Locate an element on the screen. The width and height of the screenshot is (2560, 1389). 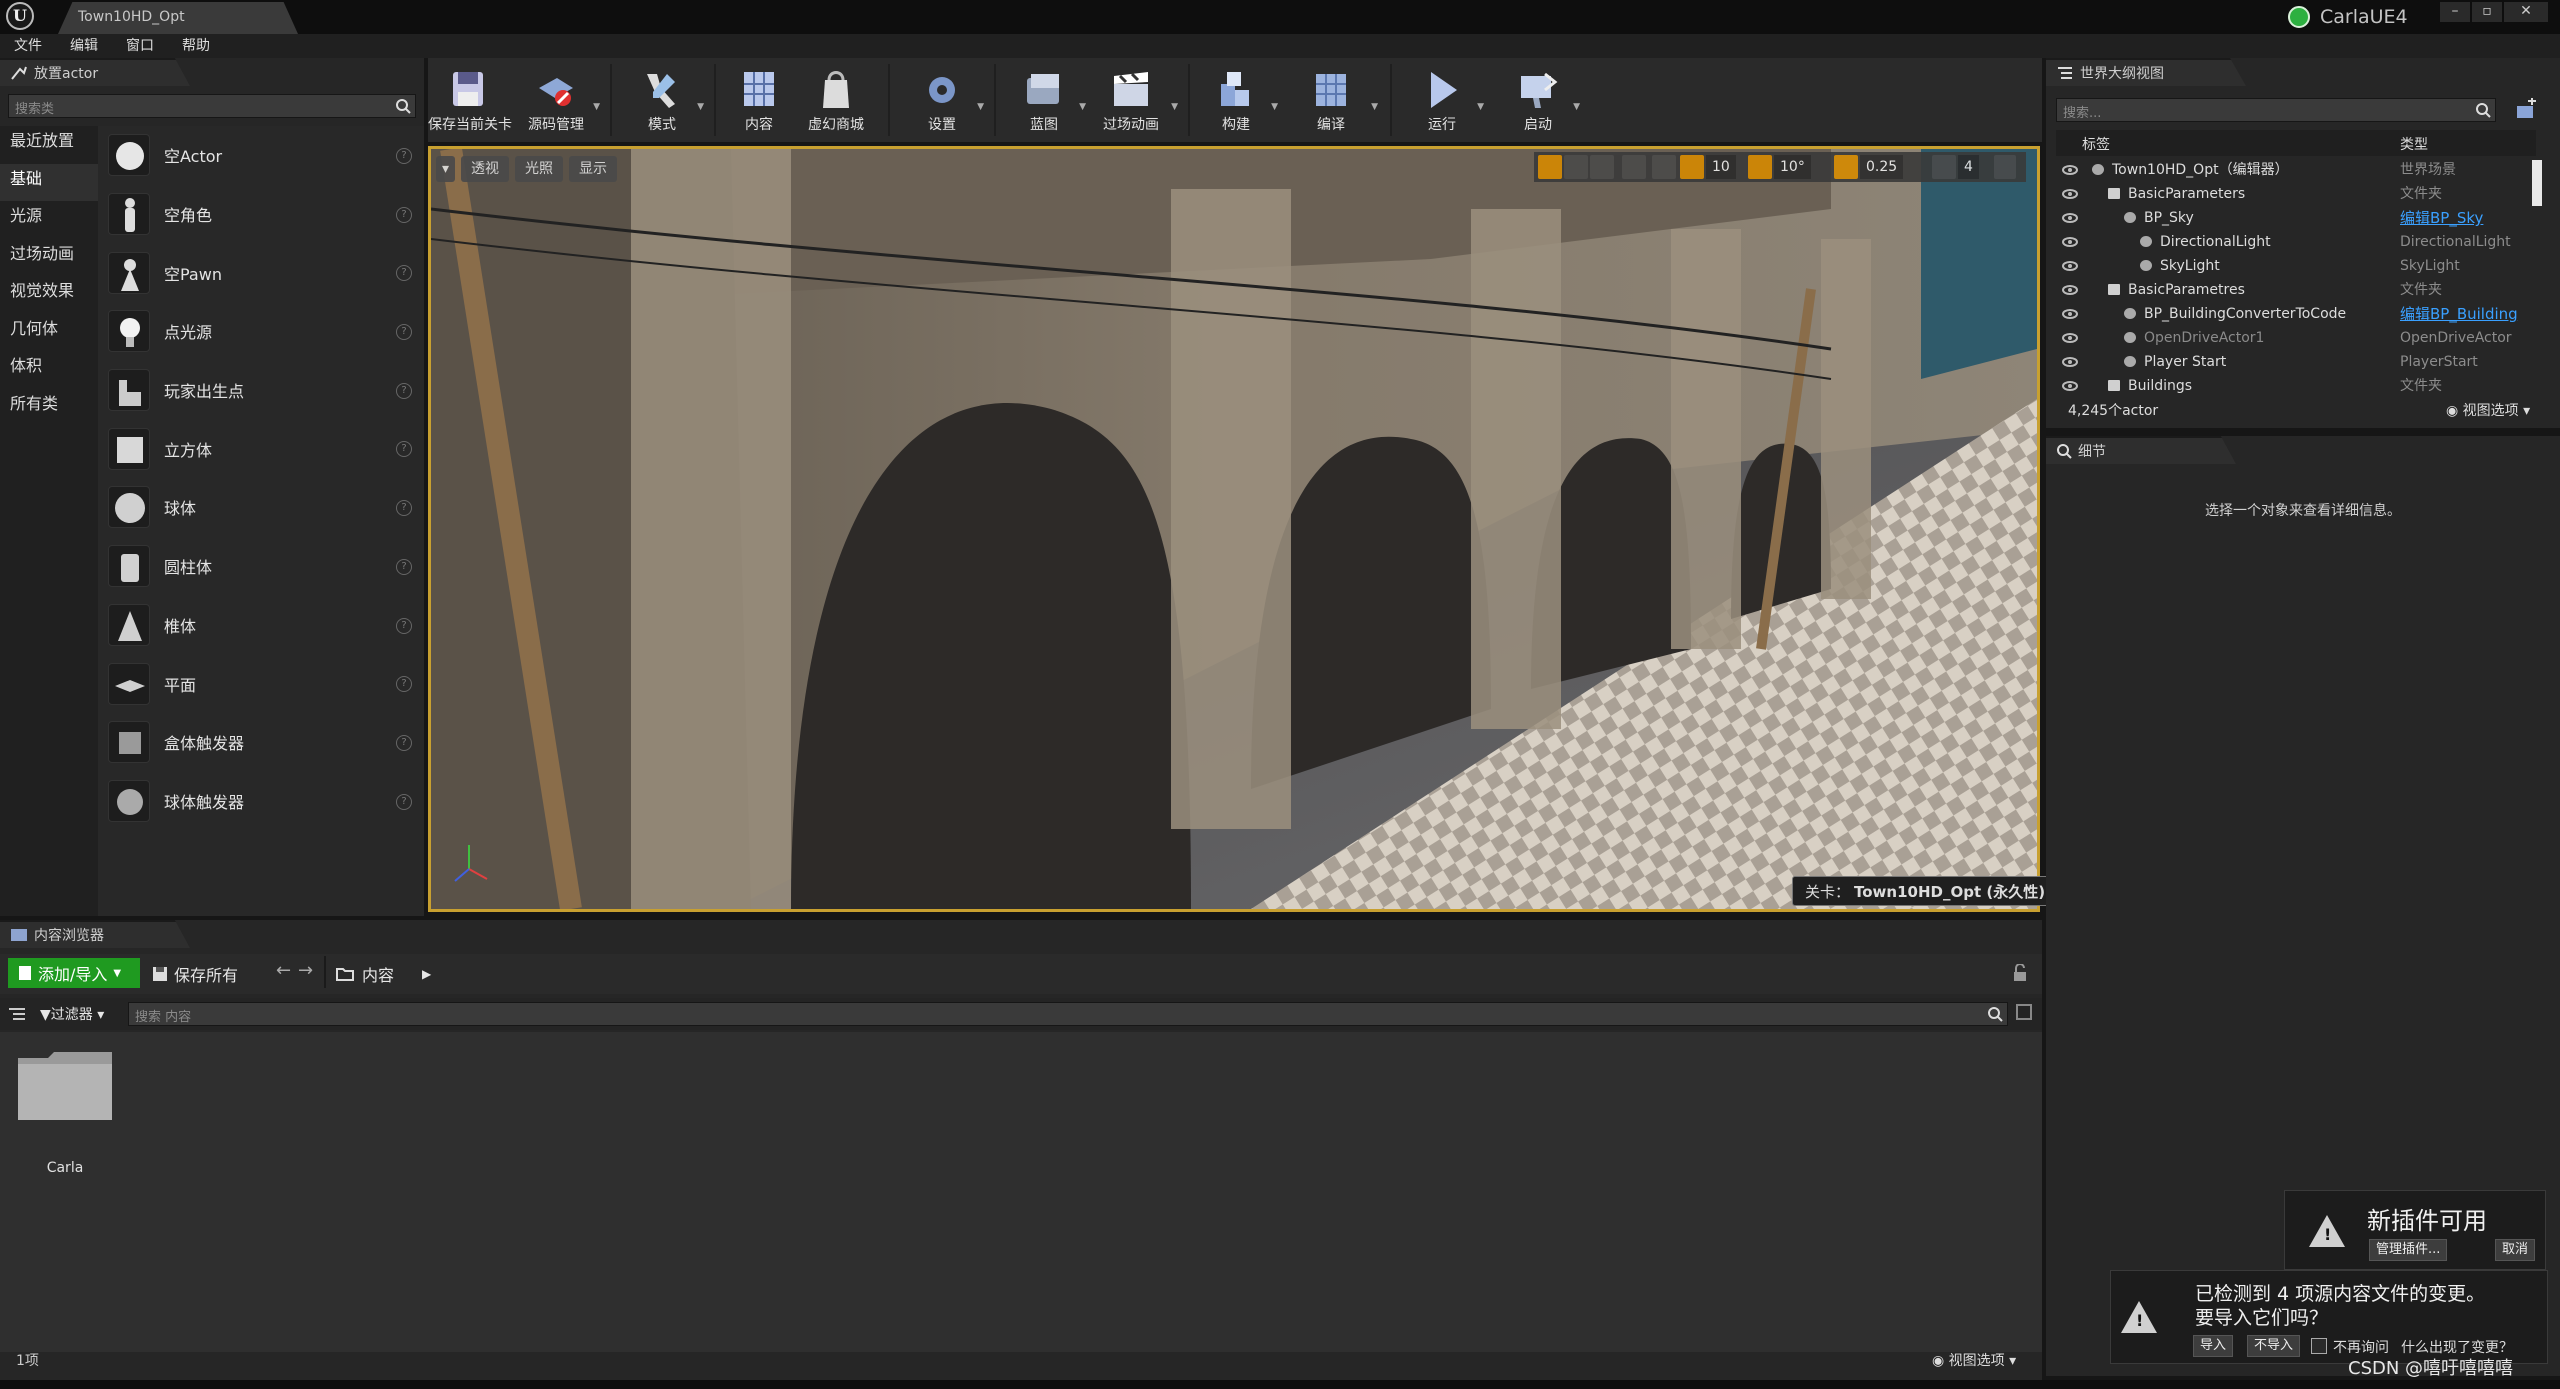
marketplace-button: 虚幻商城 is located at coordinates (836, 103).